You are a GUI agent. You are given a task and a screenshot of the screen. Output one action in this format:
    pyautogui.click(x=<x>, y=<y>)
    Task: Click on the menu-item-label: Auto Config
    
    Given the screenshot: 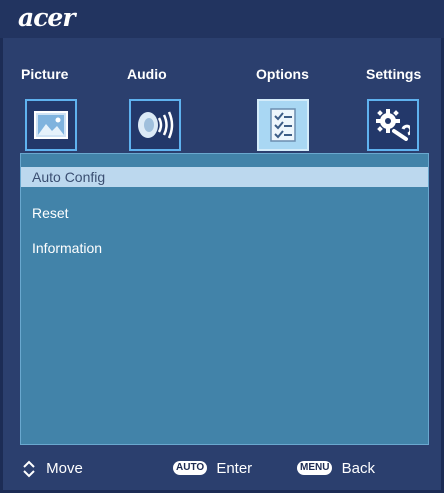 What is the action you would take?
    pyautogui.click(x=69, y=177)
    